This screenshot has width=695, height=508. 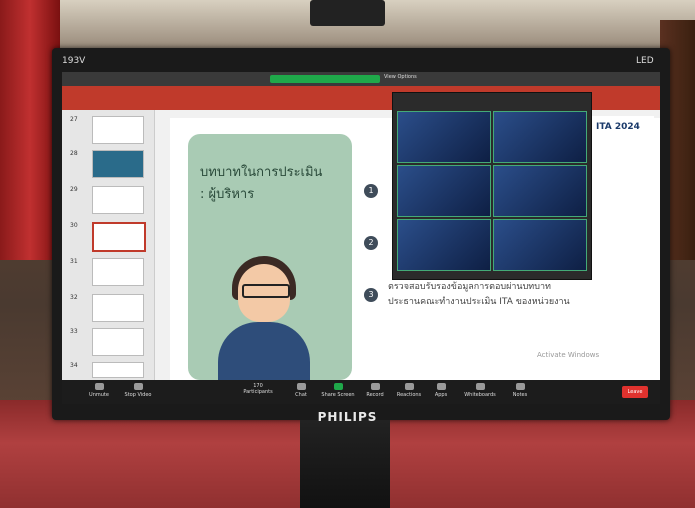 I want to click on stop-video-button: Stop Video, so click(x=138, y=389).